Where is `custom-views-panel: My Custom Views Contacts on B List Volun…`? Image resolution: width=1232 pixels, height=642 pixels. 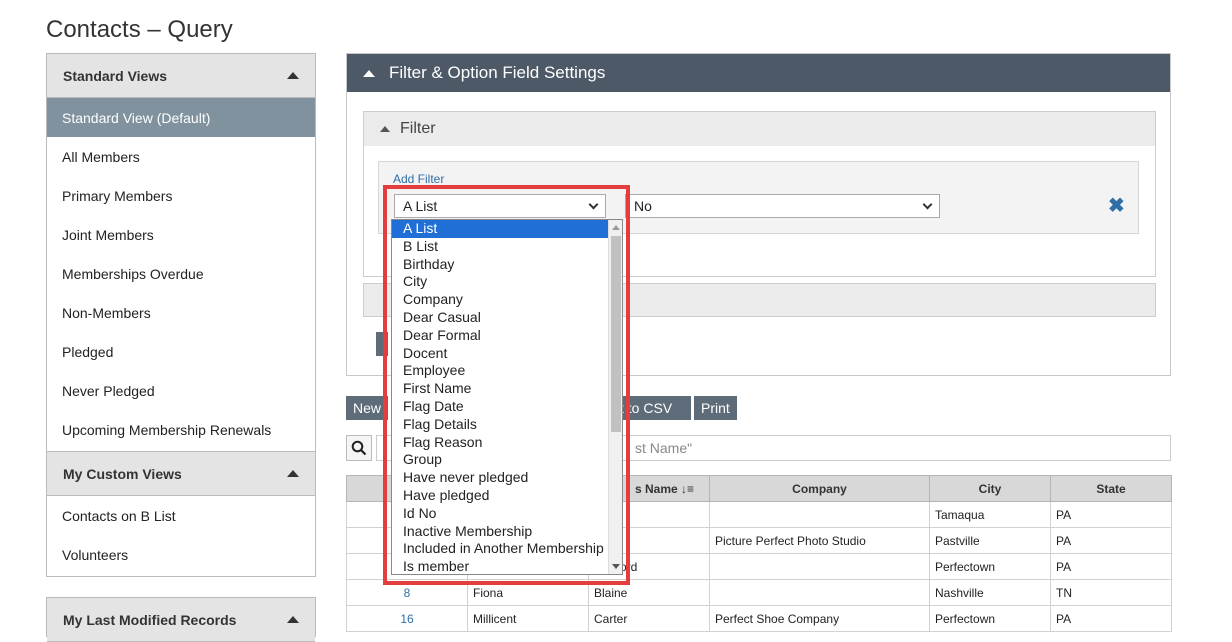
custom-views-panel: My Custom Views Contacts on B List Volun… is located at coordinates (181, 514).